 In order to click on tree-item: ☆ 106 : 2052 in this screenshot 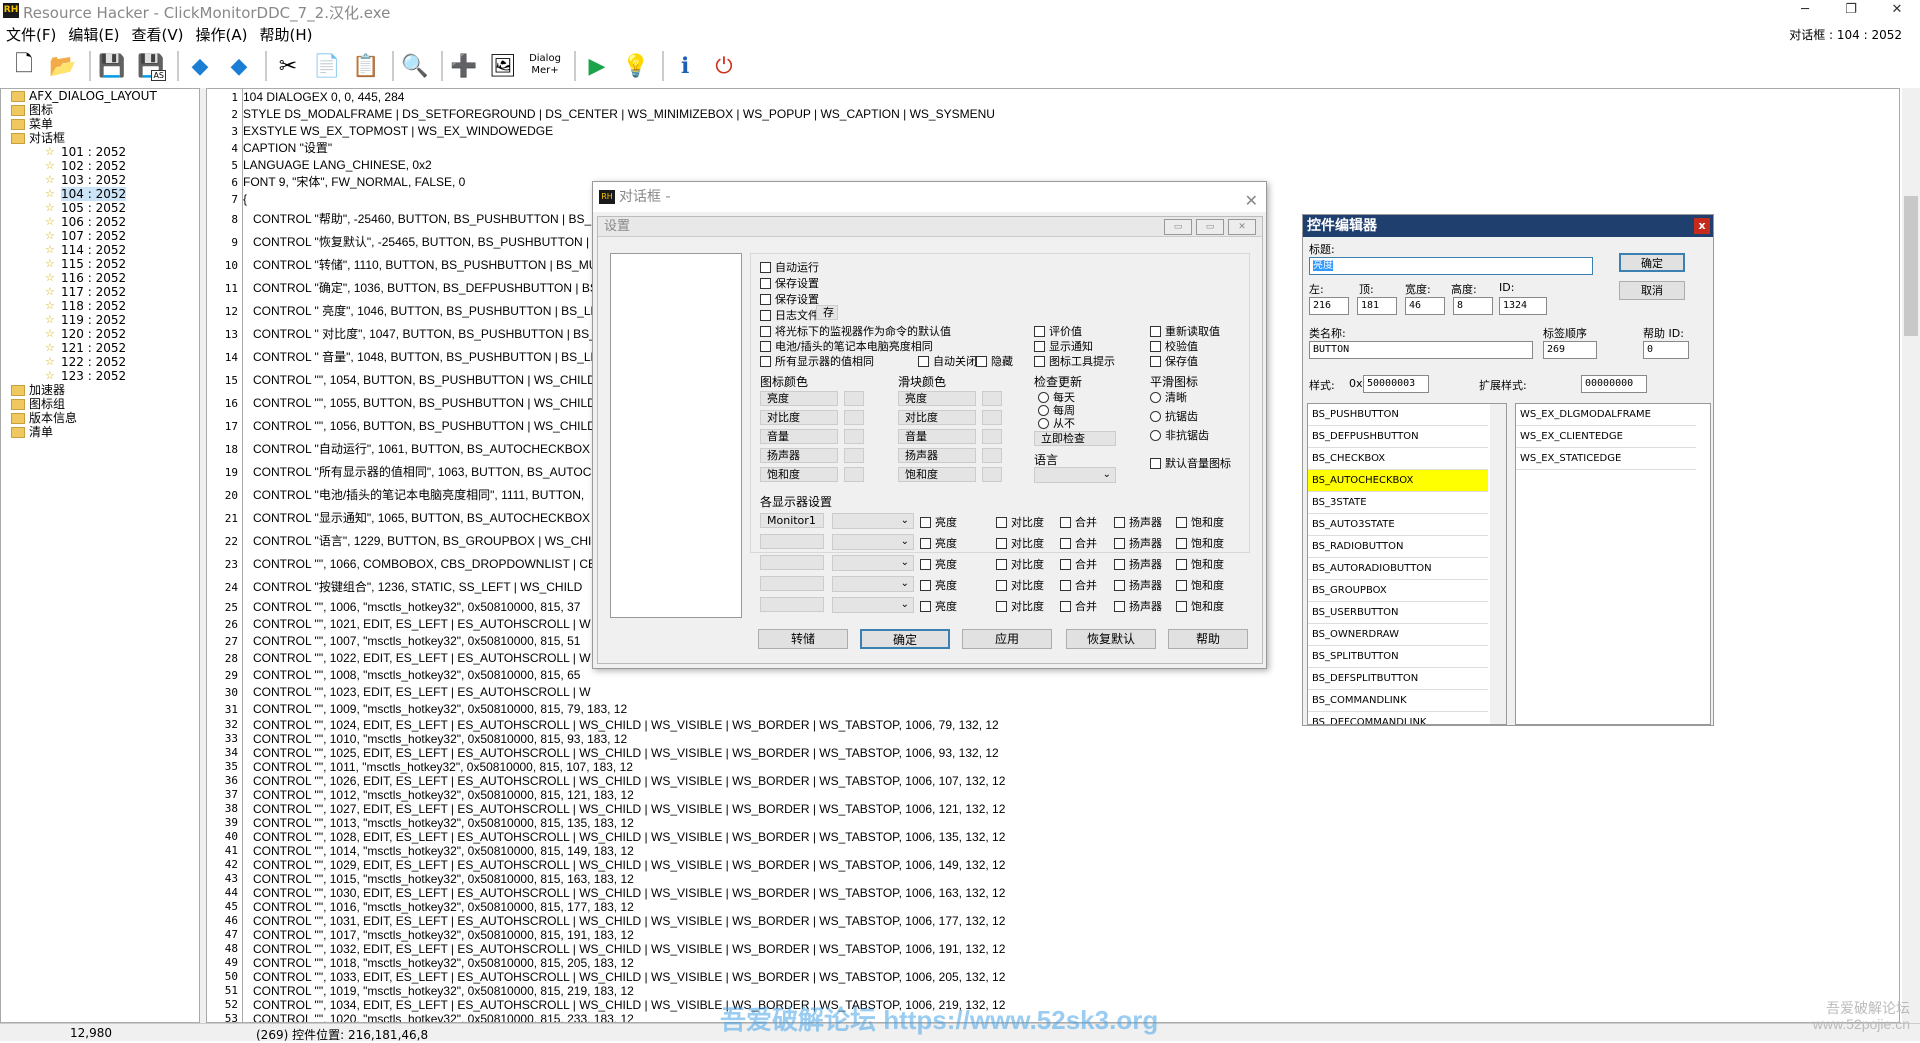, I will do `click(100, 222)`.